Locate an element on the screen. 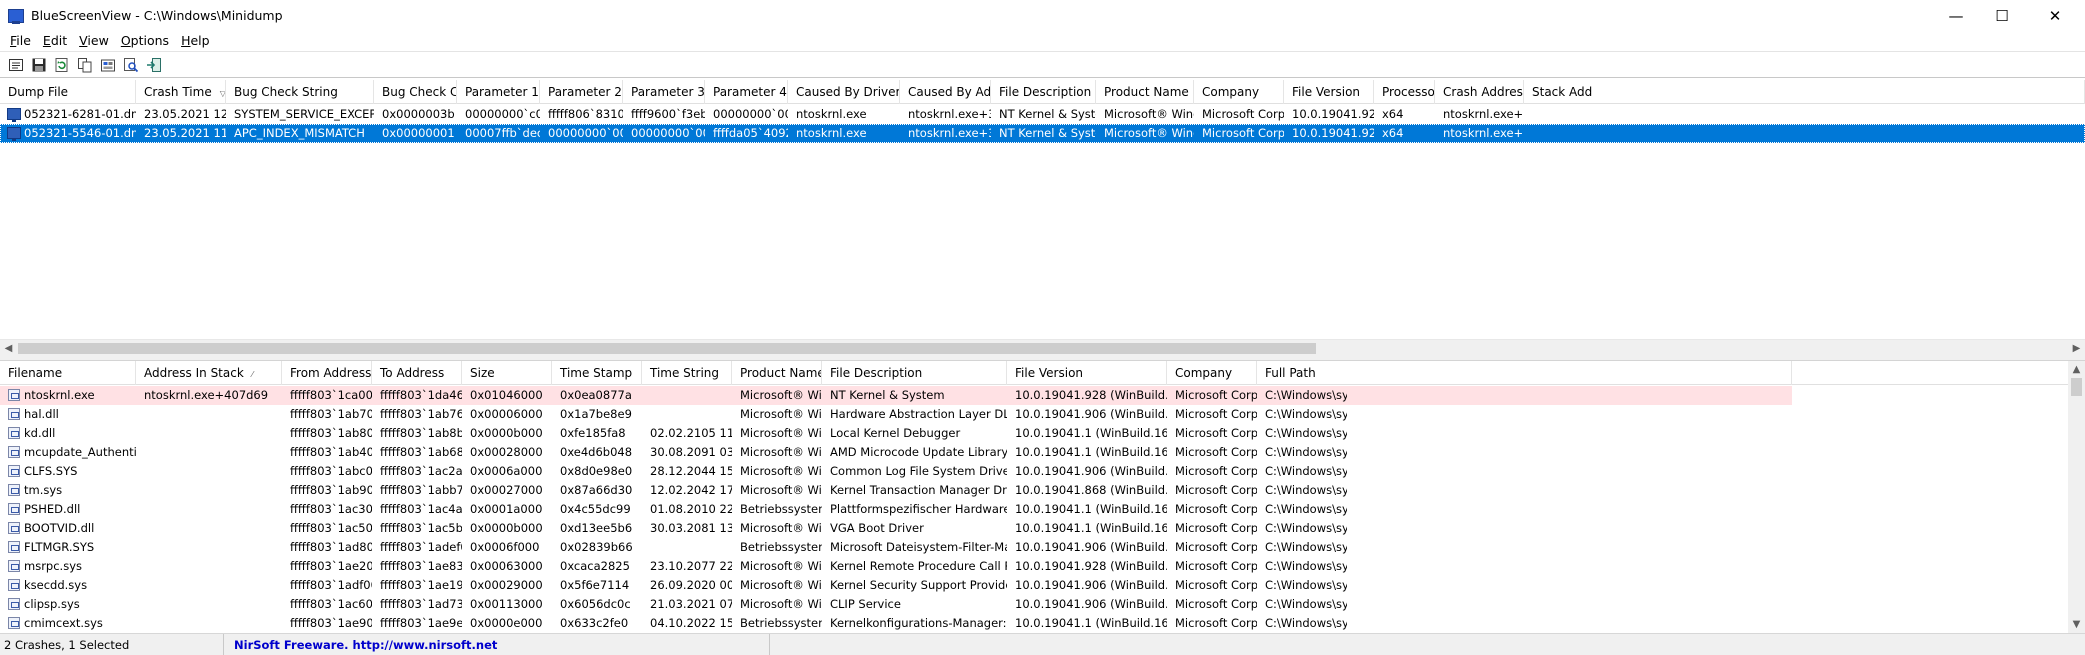 The height and width of the screenshot is (655, 2085). col-stack-address: Stack Add is located at coordinates (1804, 92).